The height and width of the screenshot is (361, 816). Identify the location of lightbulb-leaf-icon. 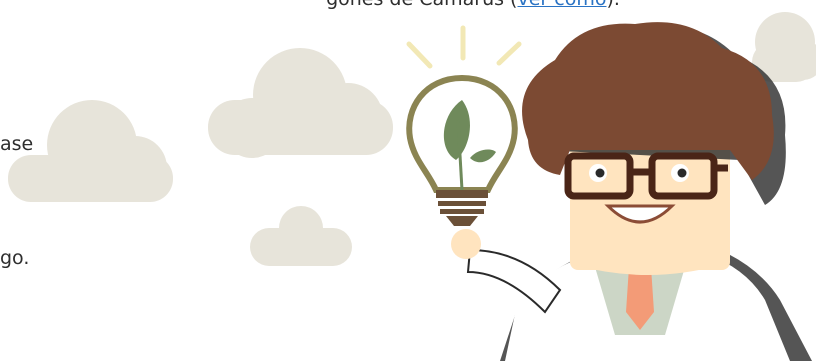
(462, 150).